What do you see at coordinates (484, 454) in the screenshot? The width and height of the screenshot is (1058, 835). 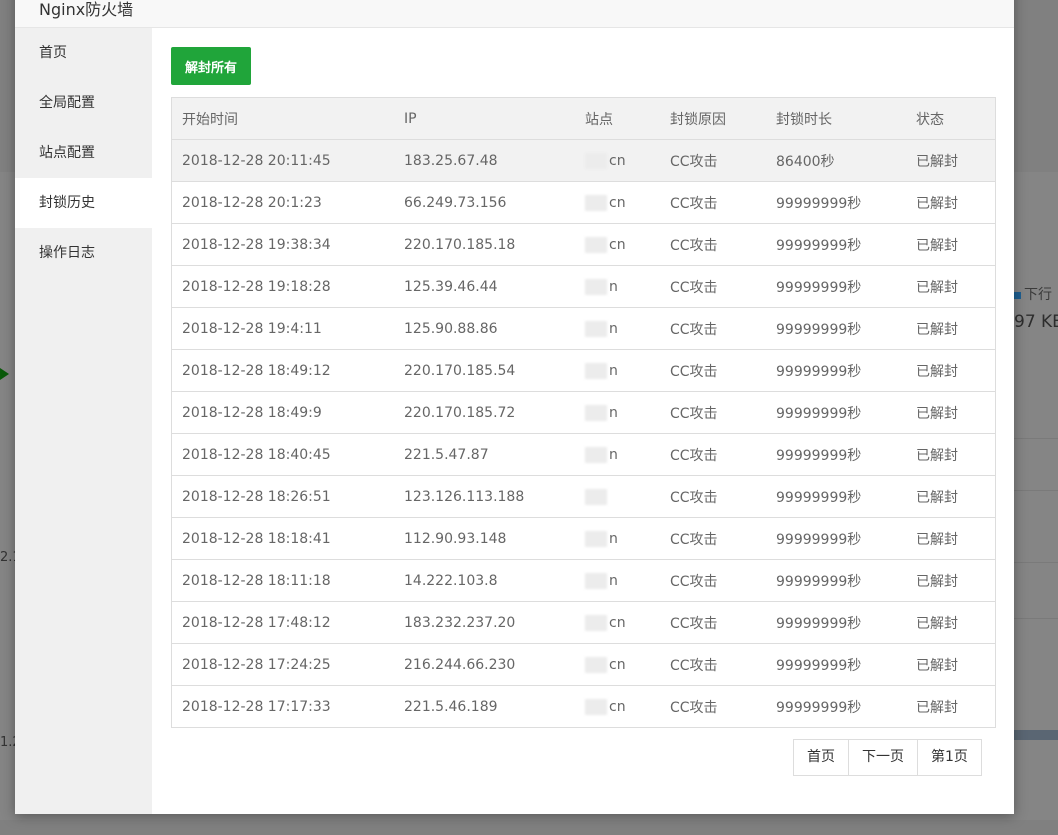 I see `cell-ip: 221.5.47.87` at bounding box center [484, 454].